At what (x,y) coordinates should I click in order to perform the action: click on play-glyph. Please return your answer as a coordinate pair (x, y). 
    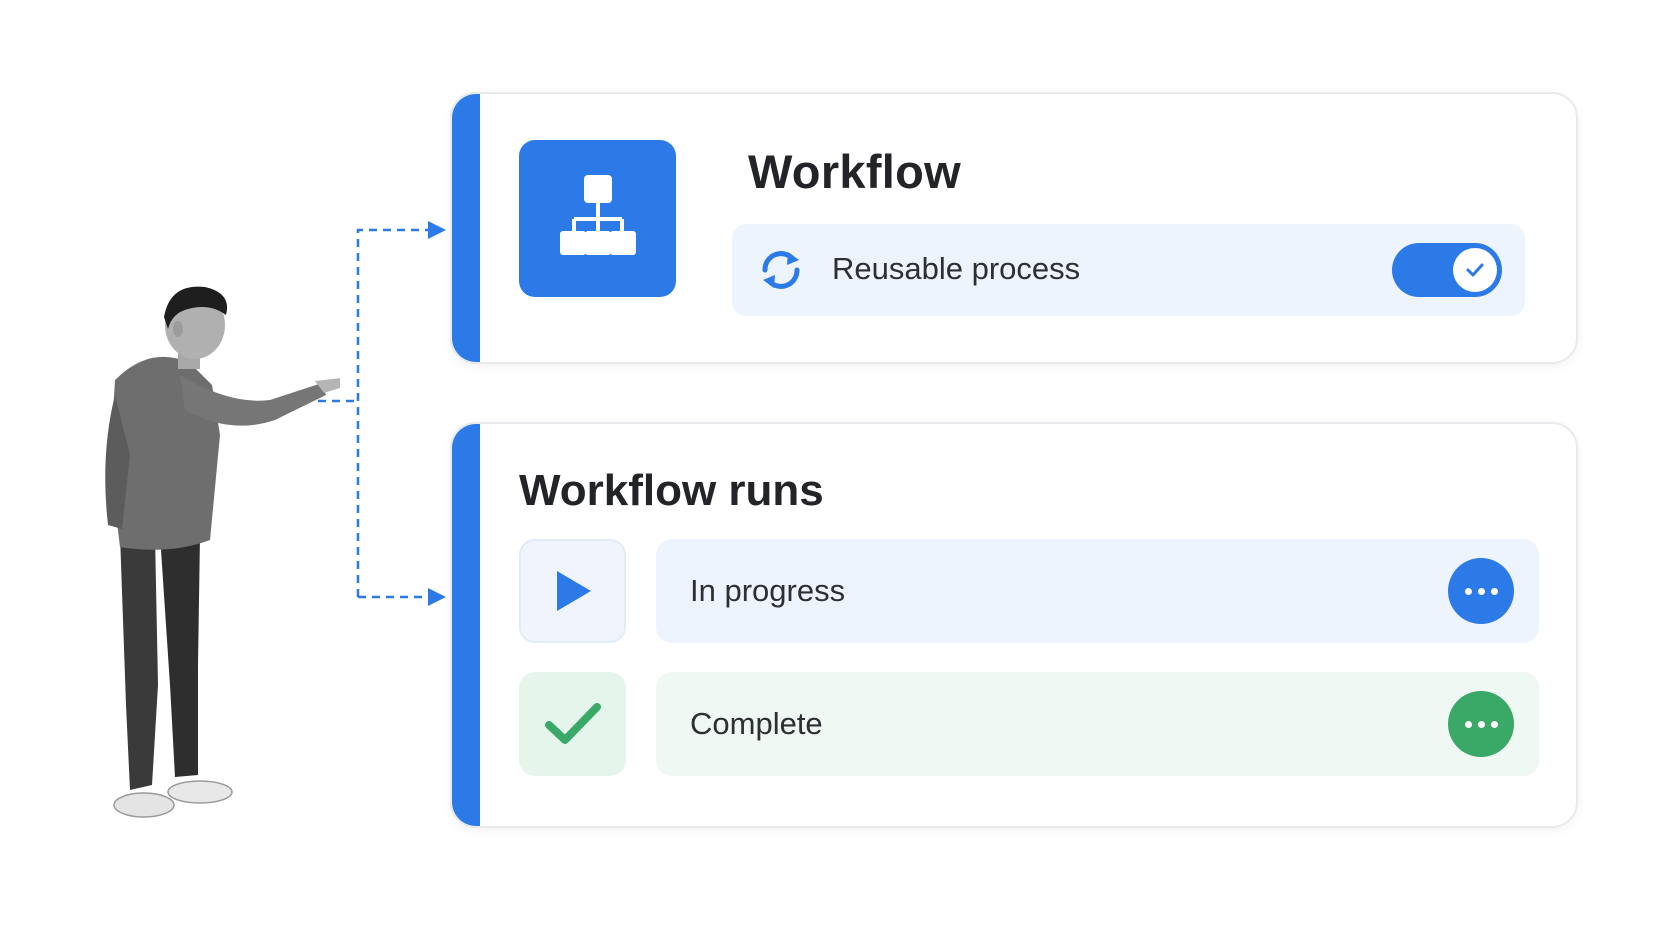
    Looking at the image, I should click on (573, 591).